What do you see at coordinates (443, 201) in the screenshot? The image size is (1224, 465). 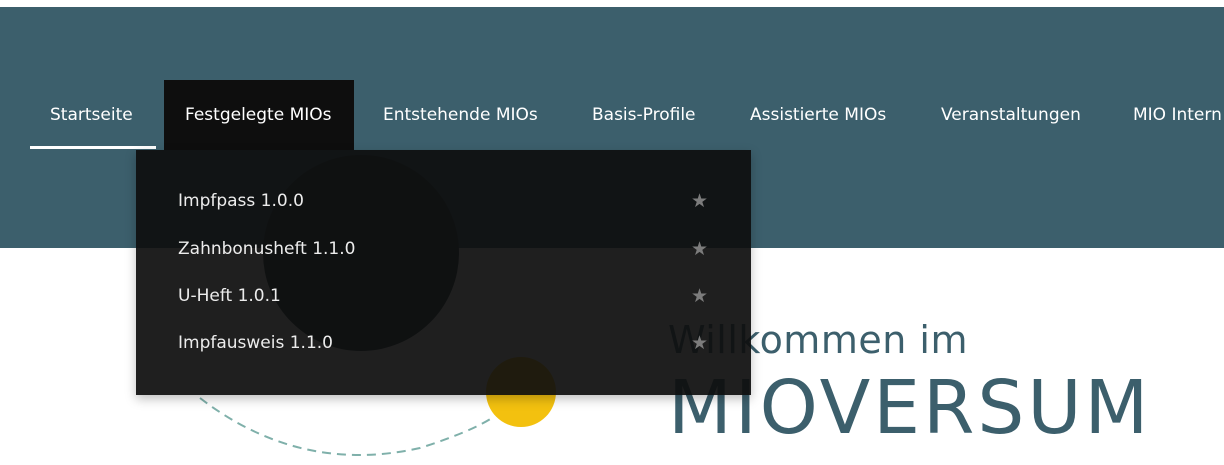 I see `dropdown-item-impfpass: Impfpass 1.0.0 ★` at bounding box center [443, 201].